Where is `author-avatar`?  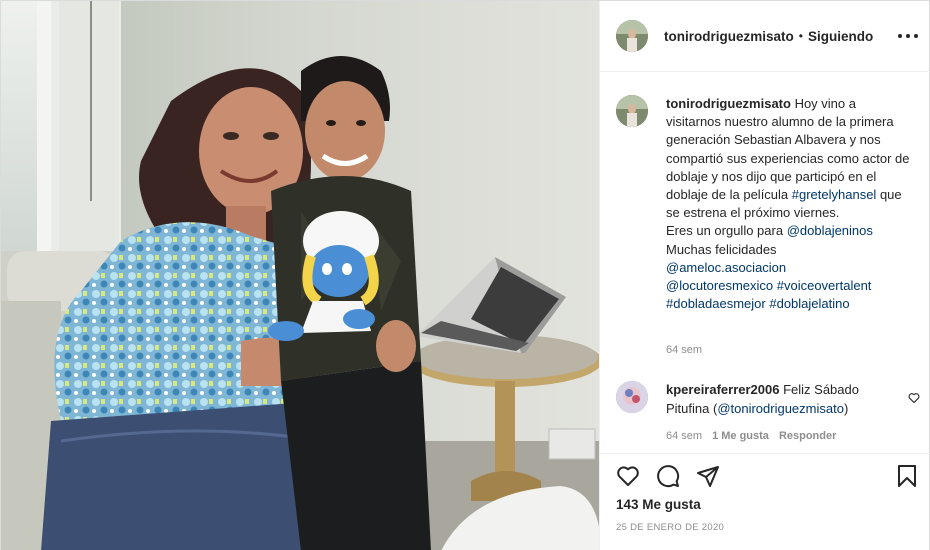
author-avatar is located at coordinates (632, 36).